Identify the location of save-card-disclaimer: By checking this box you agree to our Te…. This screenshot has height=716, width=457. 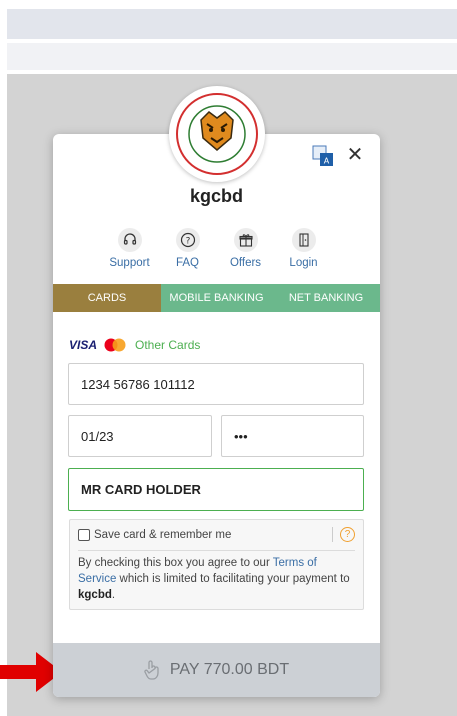
(214, 579).